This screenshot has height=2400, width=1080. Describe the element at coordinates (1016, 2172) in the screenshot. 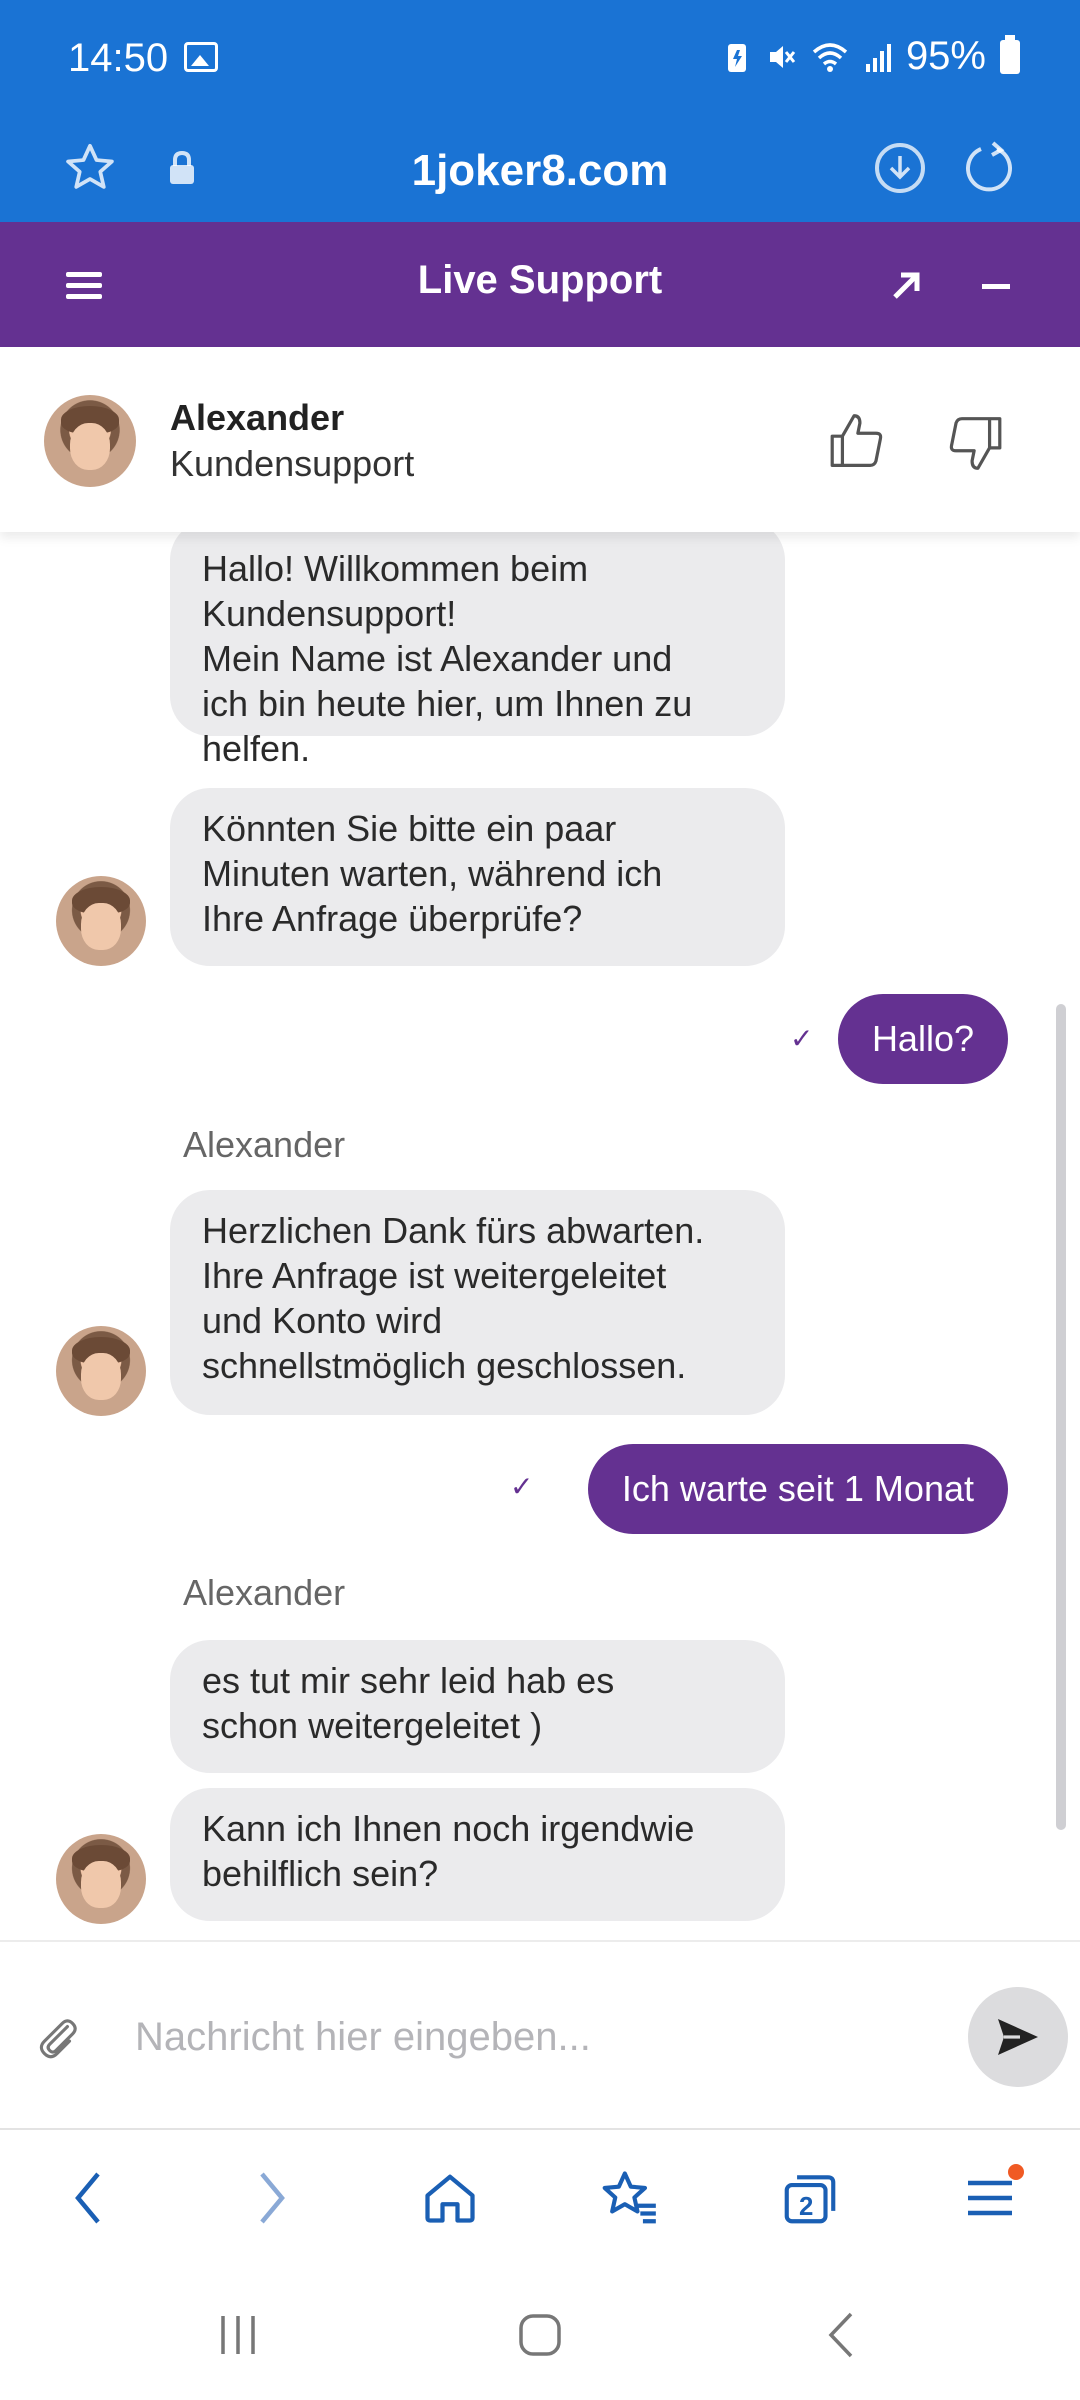

I see `notification-dot` at that location.